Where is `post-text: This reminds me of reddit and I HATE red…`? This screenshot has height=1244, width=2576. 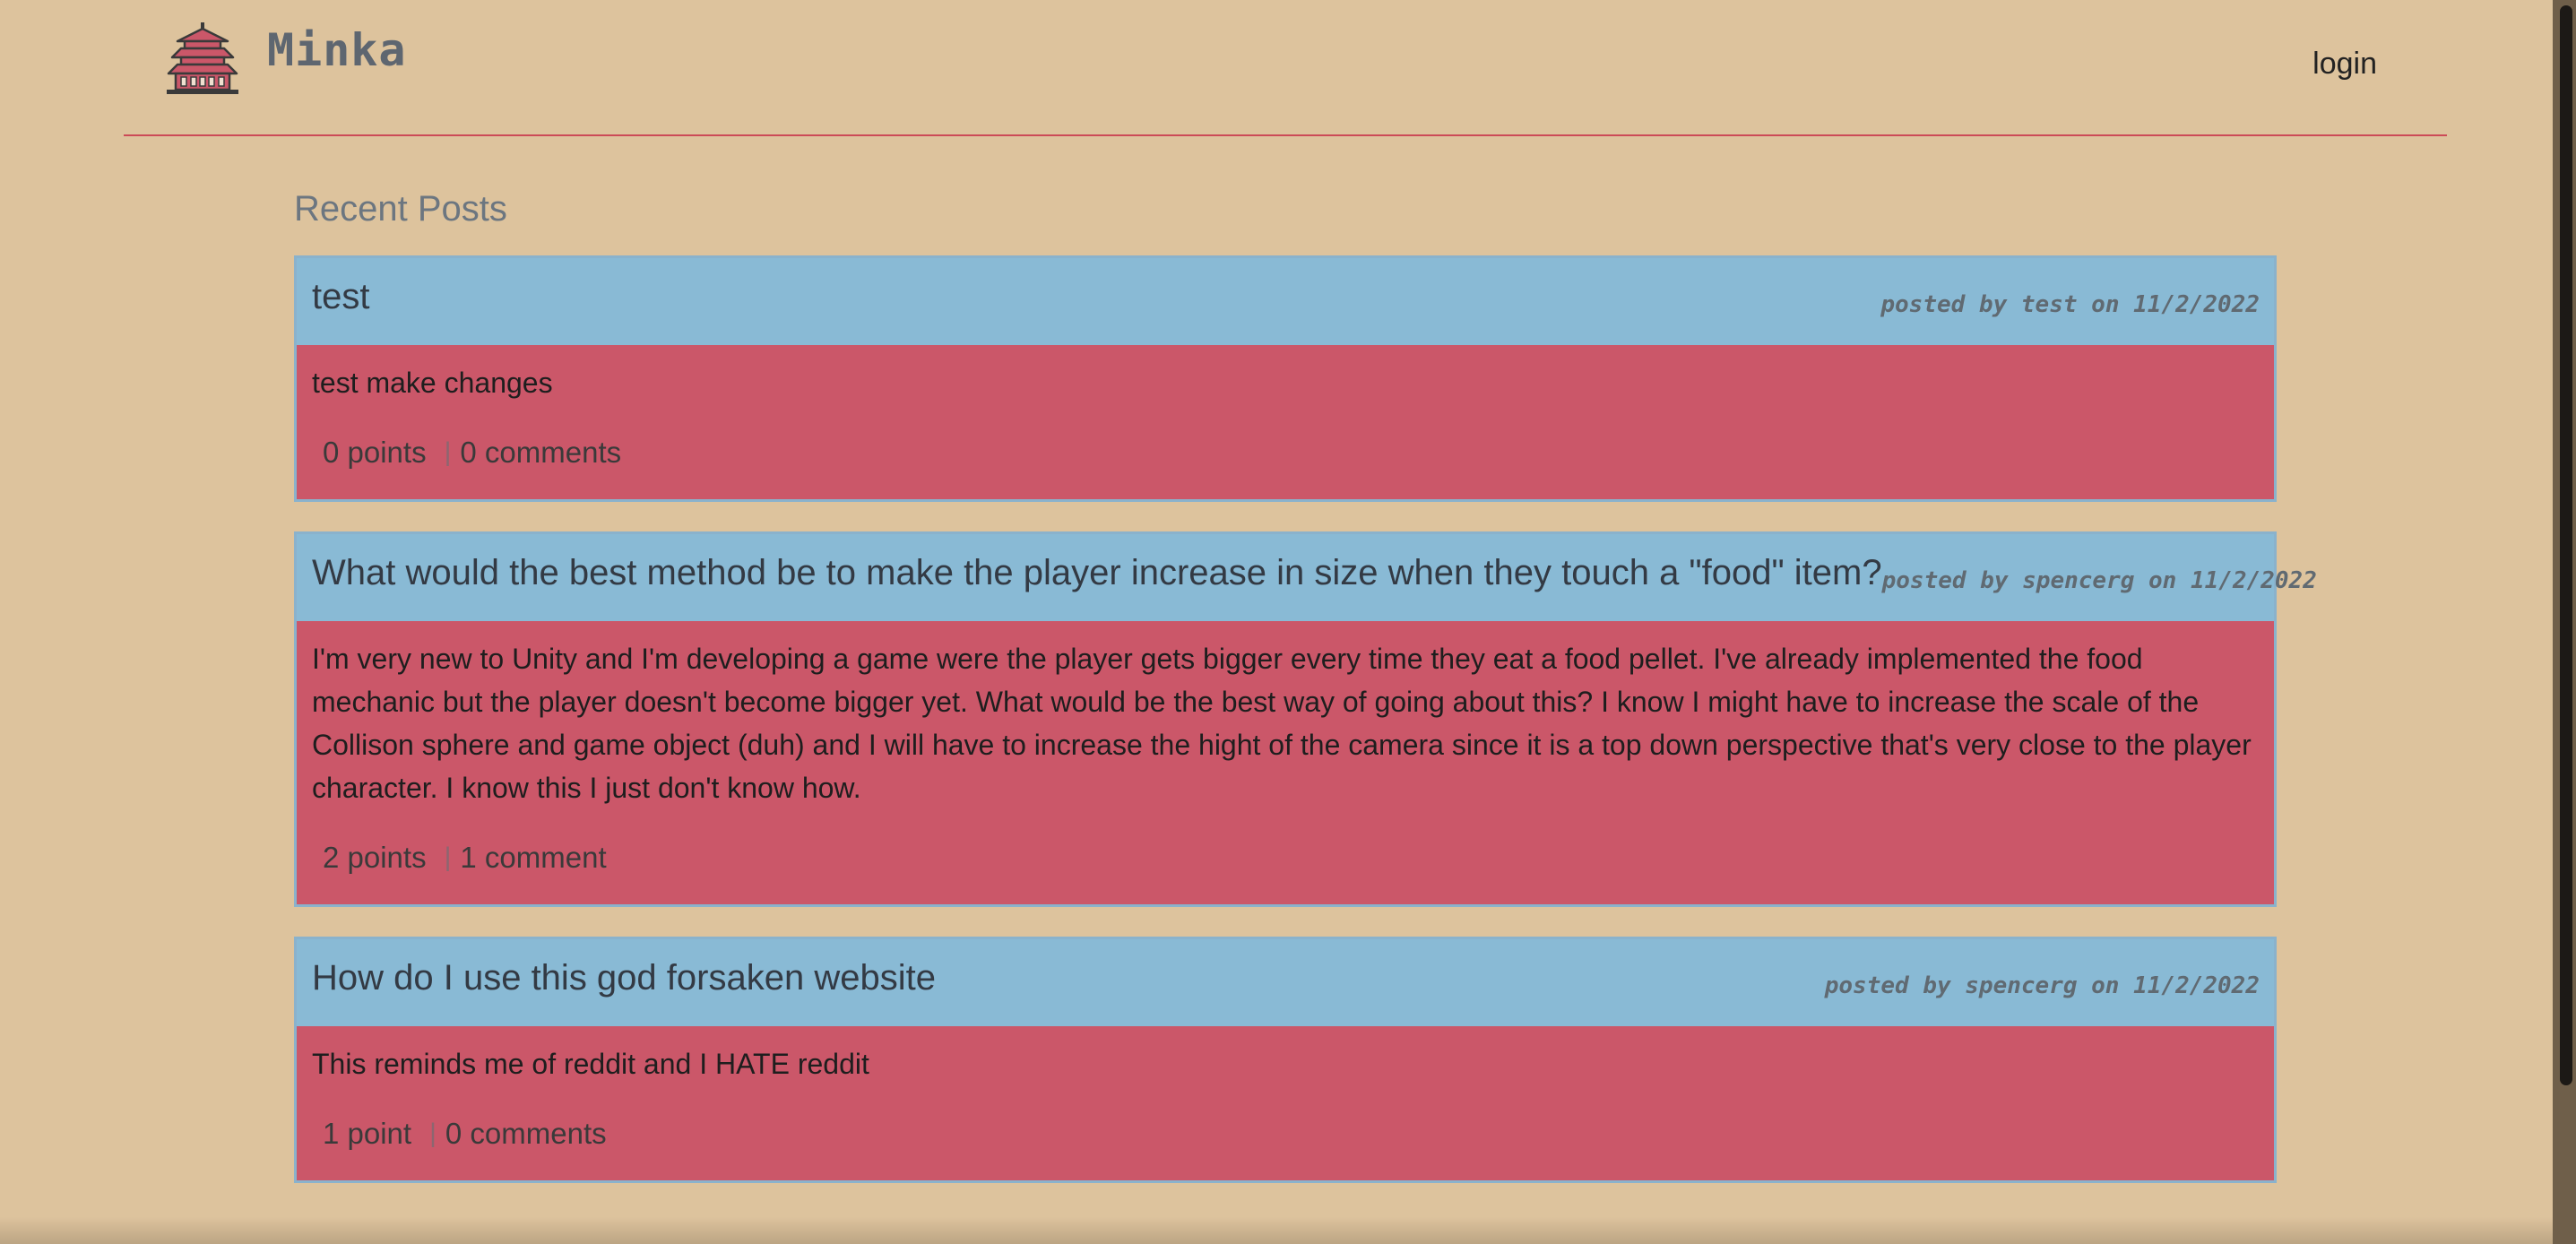 post-text: This reminds me of reddit and I HATE red… is located at coordinates (590, 1064).